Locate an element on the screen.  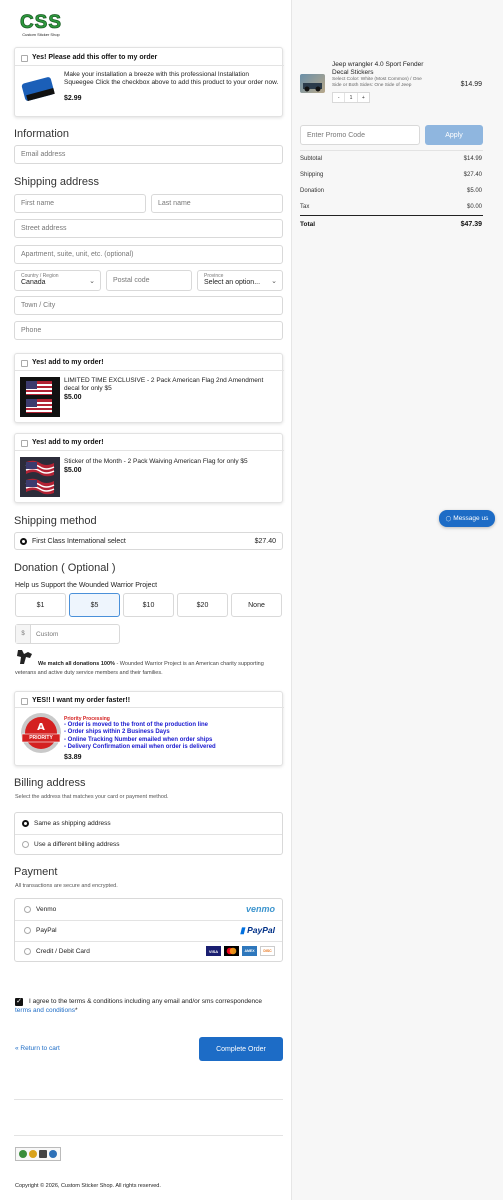
payment-paypal-option: PayPal ▮ PayPal is located at coordinates (148, 930).